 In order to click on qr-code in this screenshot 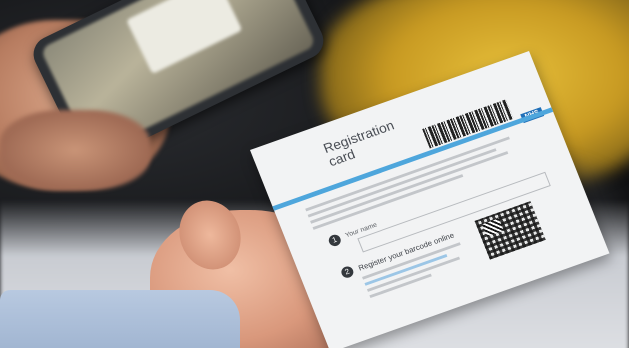, I will do `click(510, 230)`.